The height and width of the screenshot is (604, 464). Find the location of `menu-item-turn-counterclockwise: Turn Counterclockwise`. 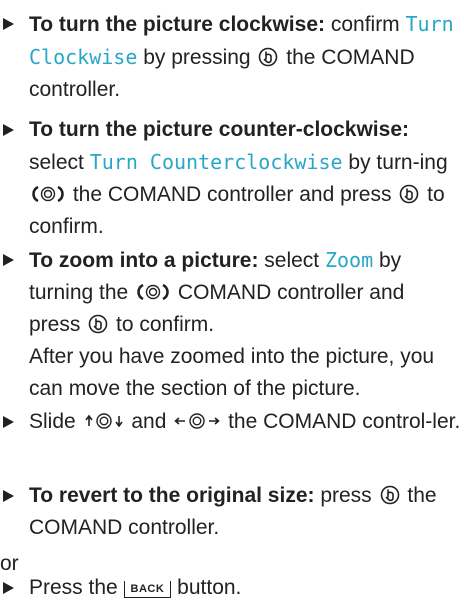

menu-item-turn-counterclockwise: Turn Counterclockwise is located at coordinates (216, 162).